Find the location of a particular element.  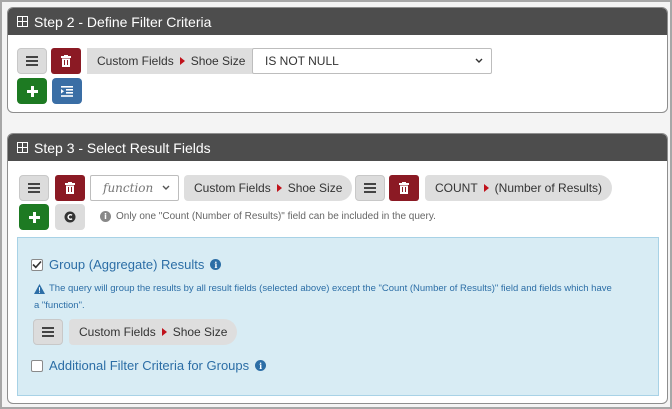

criteria-menu-button is located at coordinates (32, 61).